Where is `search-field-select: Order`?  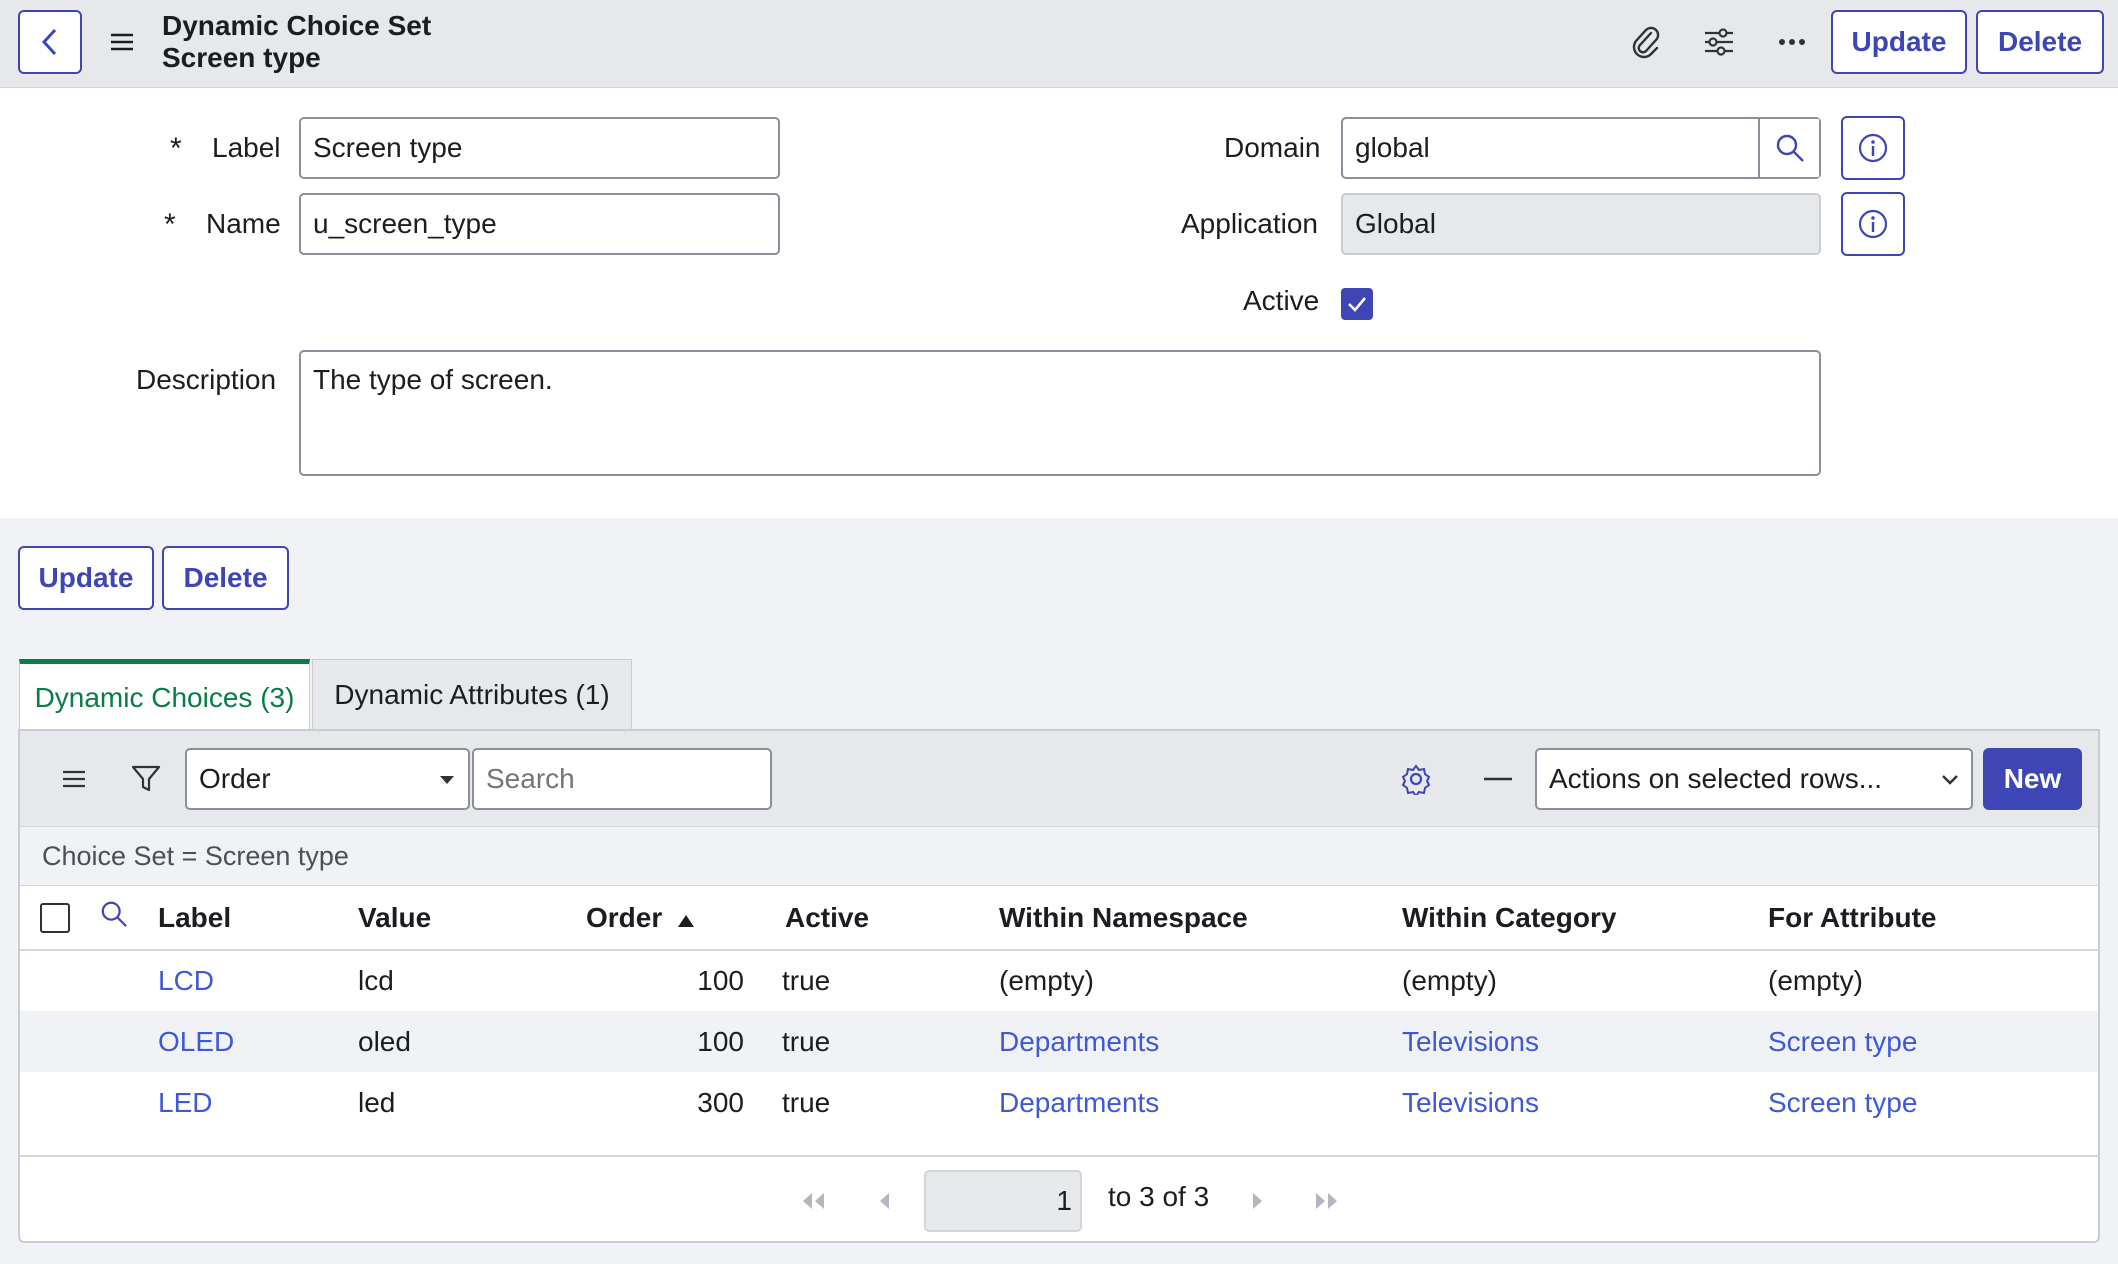 search-field-select: Order is located at coordinates (327, 779).